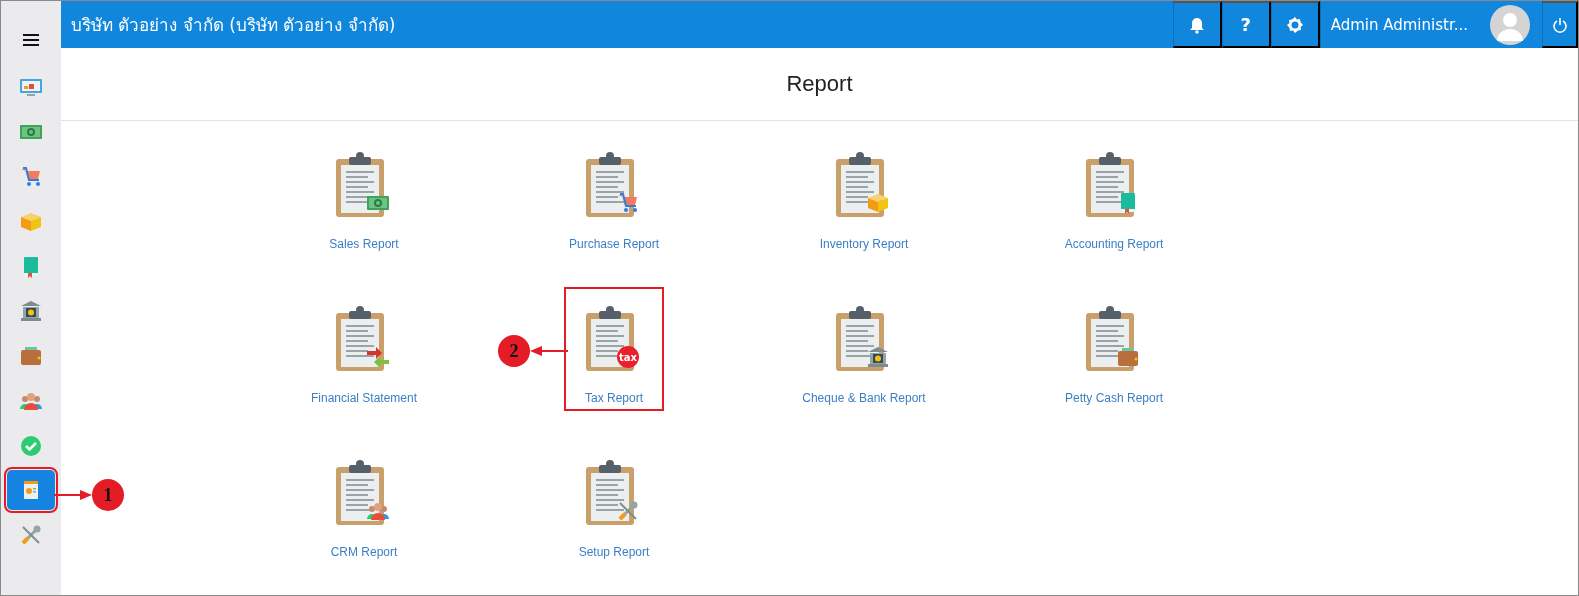 The height and width of the screenshot is (596, 1579). I want to click on settings-icon, so click(1294, 24).